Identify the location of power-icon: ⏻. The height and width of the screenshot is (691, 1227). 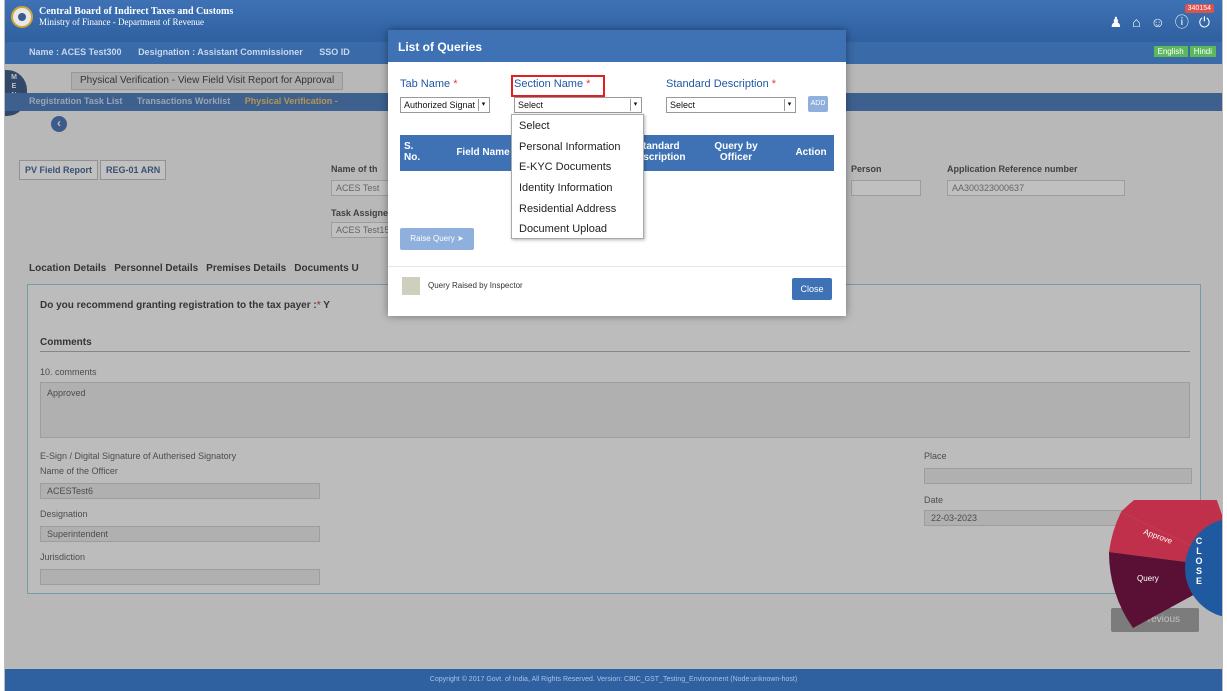
(1204, 22).